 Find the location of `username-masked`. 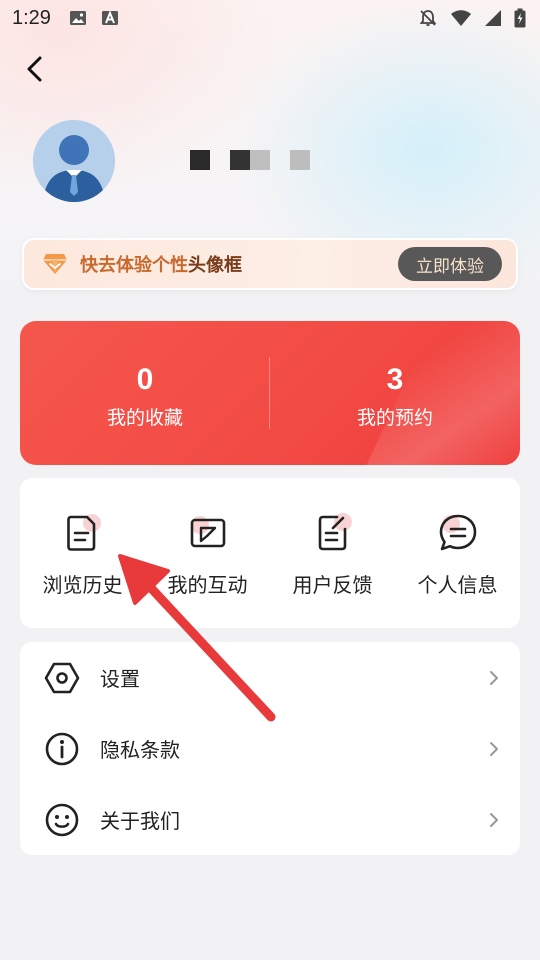

username-masked is located at coordinates (250, 160).